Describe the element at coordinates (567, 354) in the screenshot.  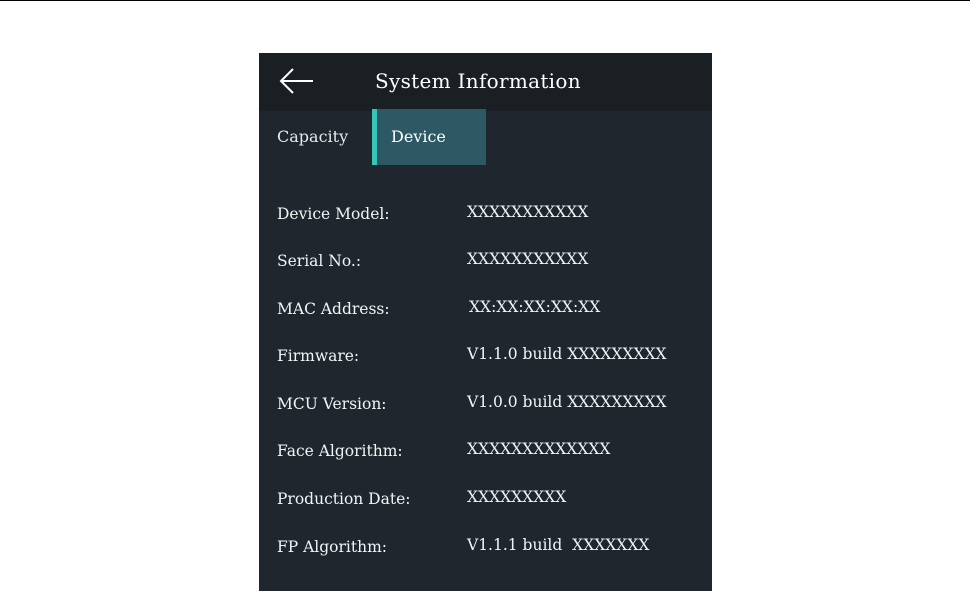
I see `info-value: V1.1.0 build XXXXXXXXX` at that location.